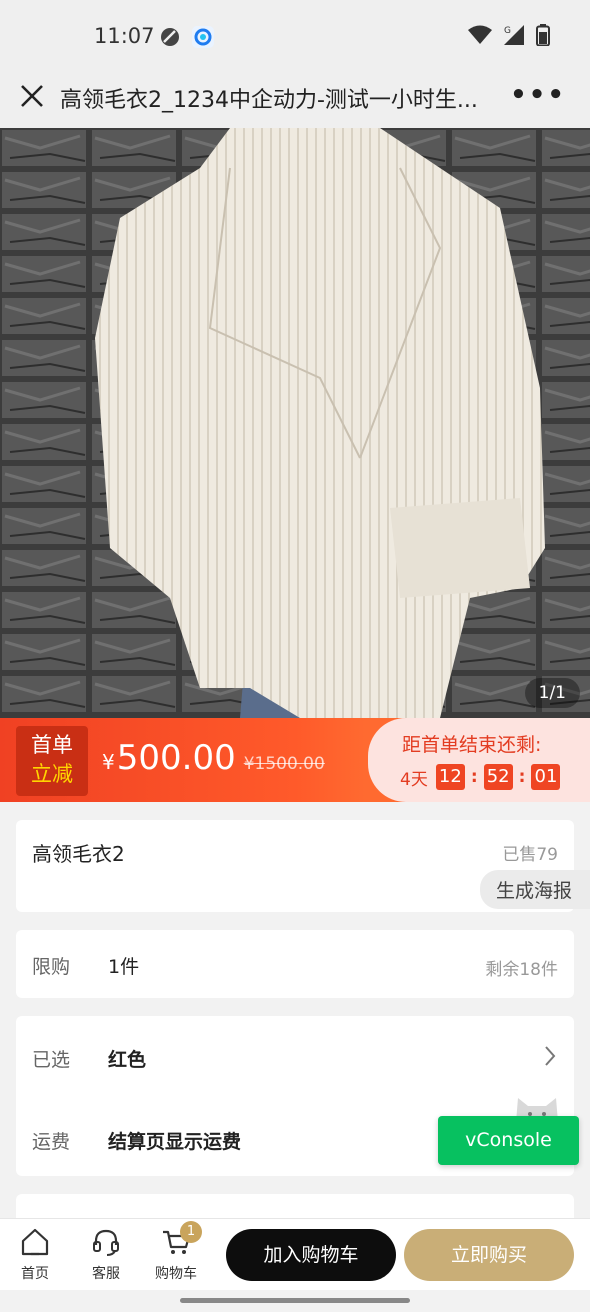 The image size is (590, 1312). Describe the element at coordinates (176, 1252) in the screenshot. I see `tab-cart: 购物车 1` at that location.